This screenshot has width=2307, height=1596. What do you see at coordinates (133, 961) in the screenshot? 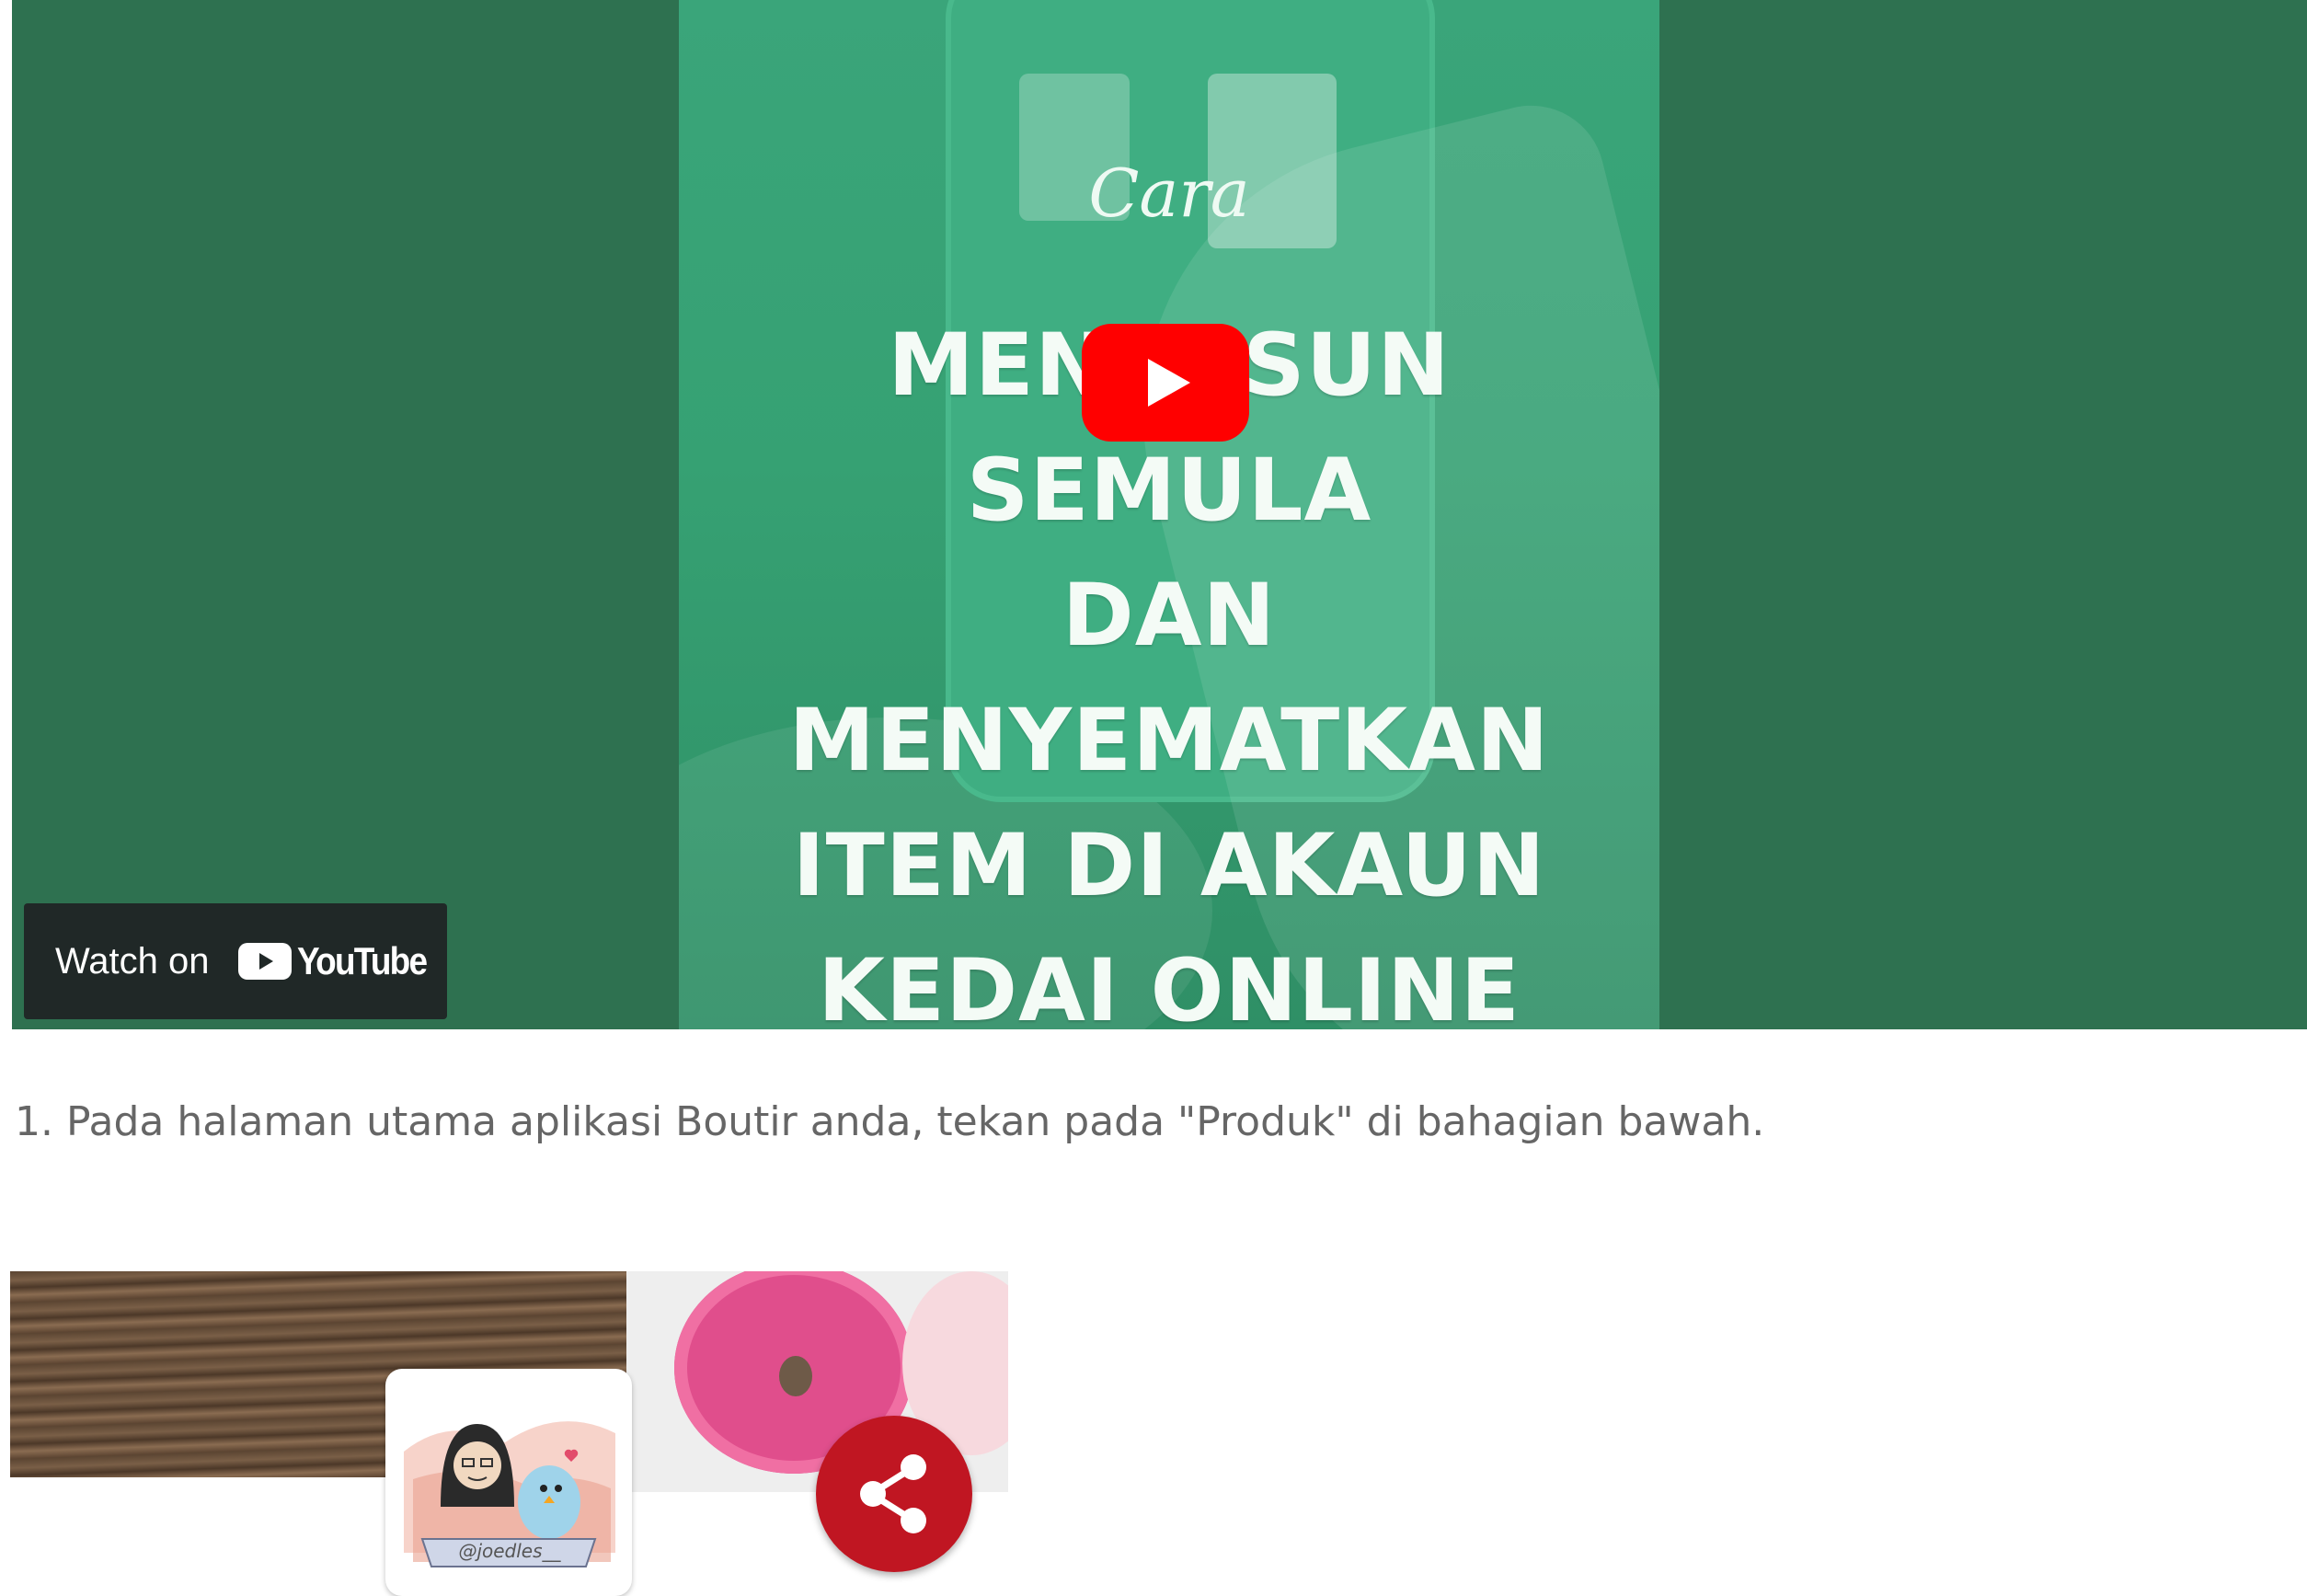
I see `watch-on-label: Watch on` at bounding box center [133, 961].